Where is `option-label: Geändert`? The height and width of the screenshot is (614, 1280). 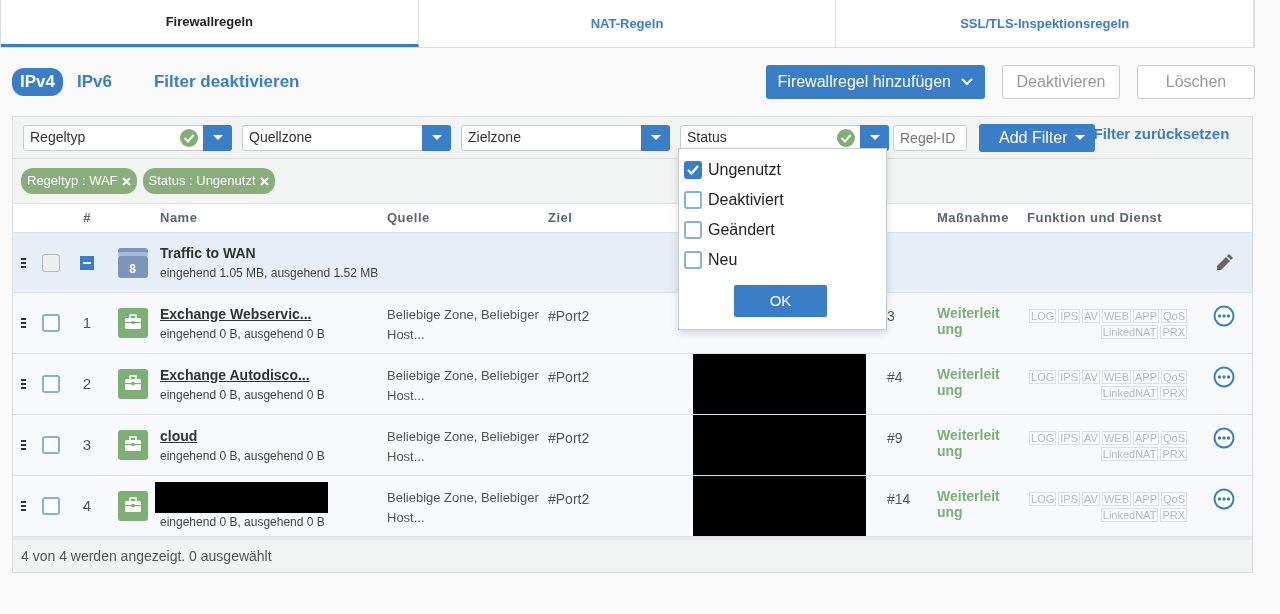 option-label: Geändert is located at coordinates (741, 230).